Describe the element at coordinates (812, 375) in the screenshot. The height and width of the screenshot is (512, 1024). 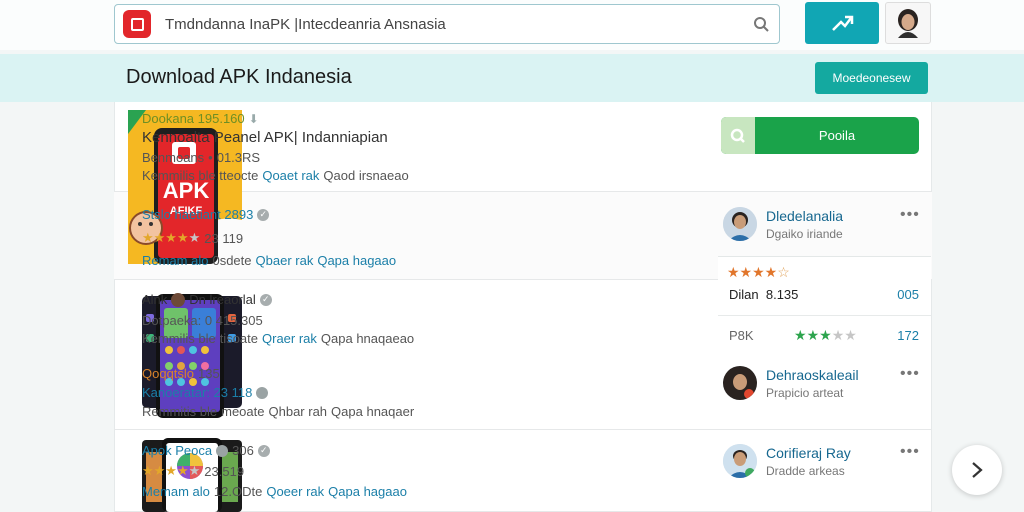
I see `user-name: Dehraoskaleail` at that location.